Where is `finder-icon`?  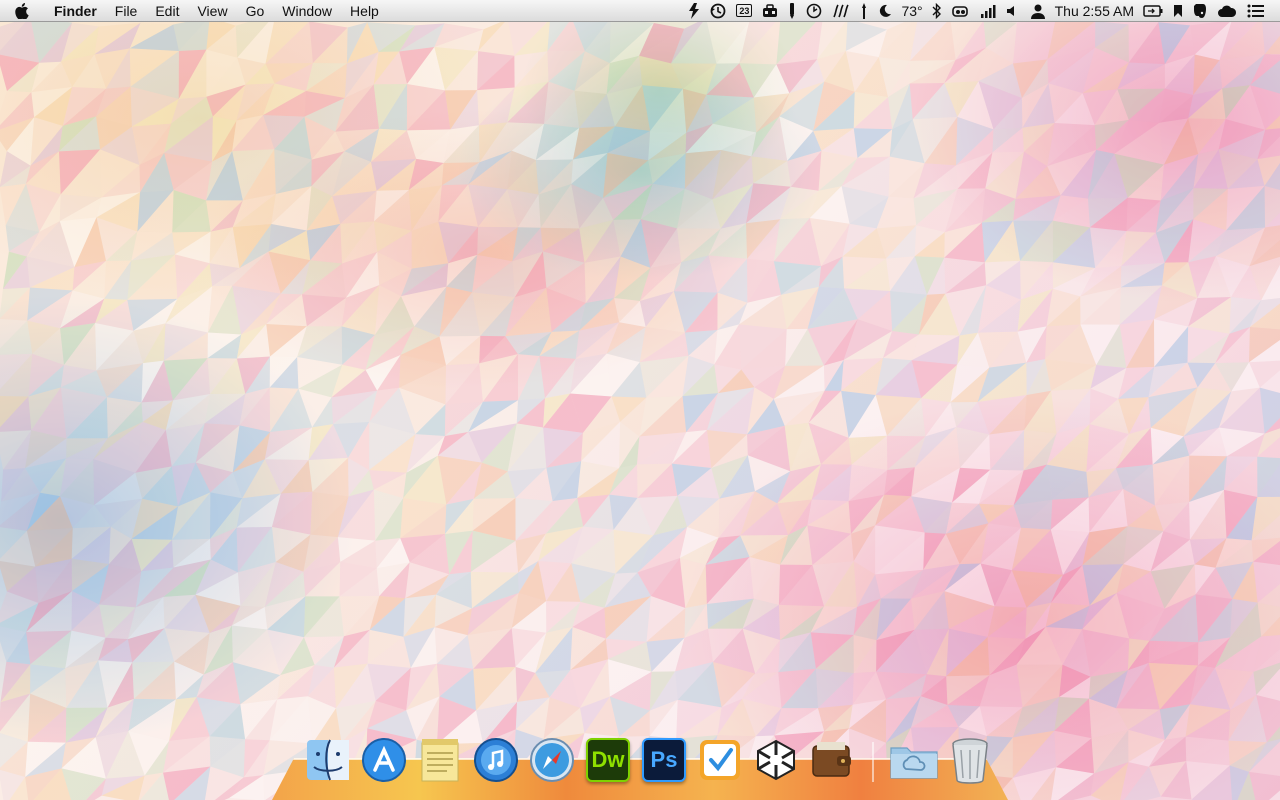
finder-icon is located at coordinates (328, 760).